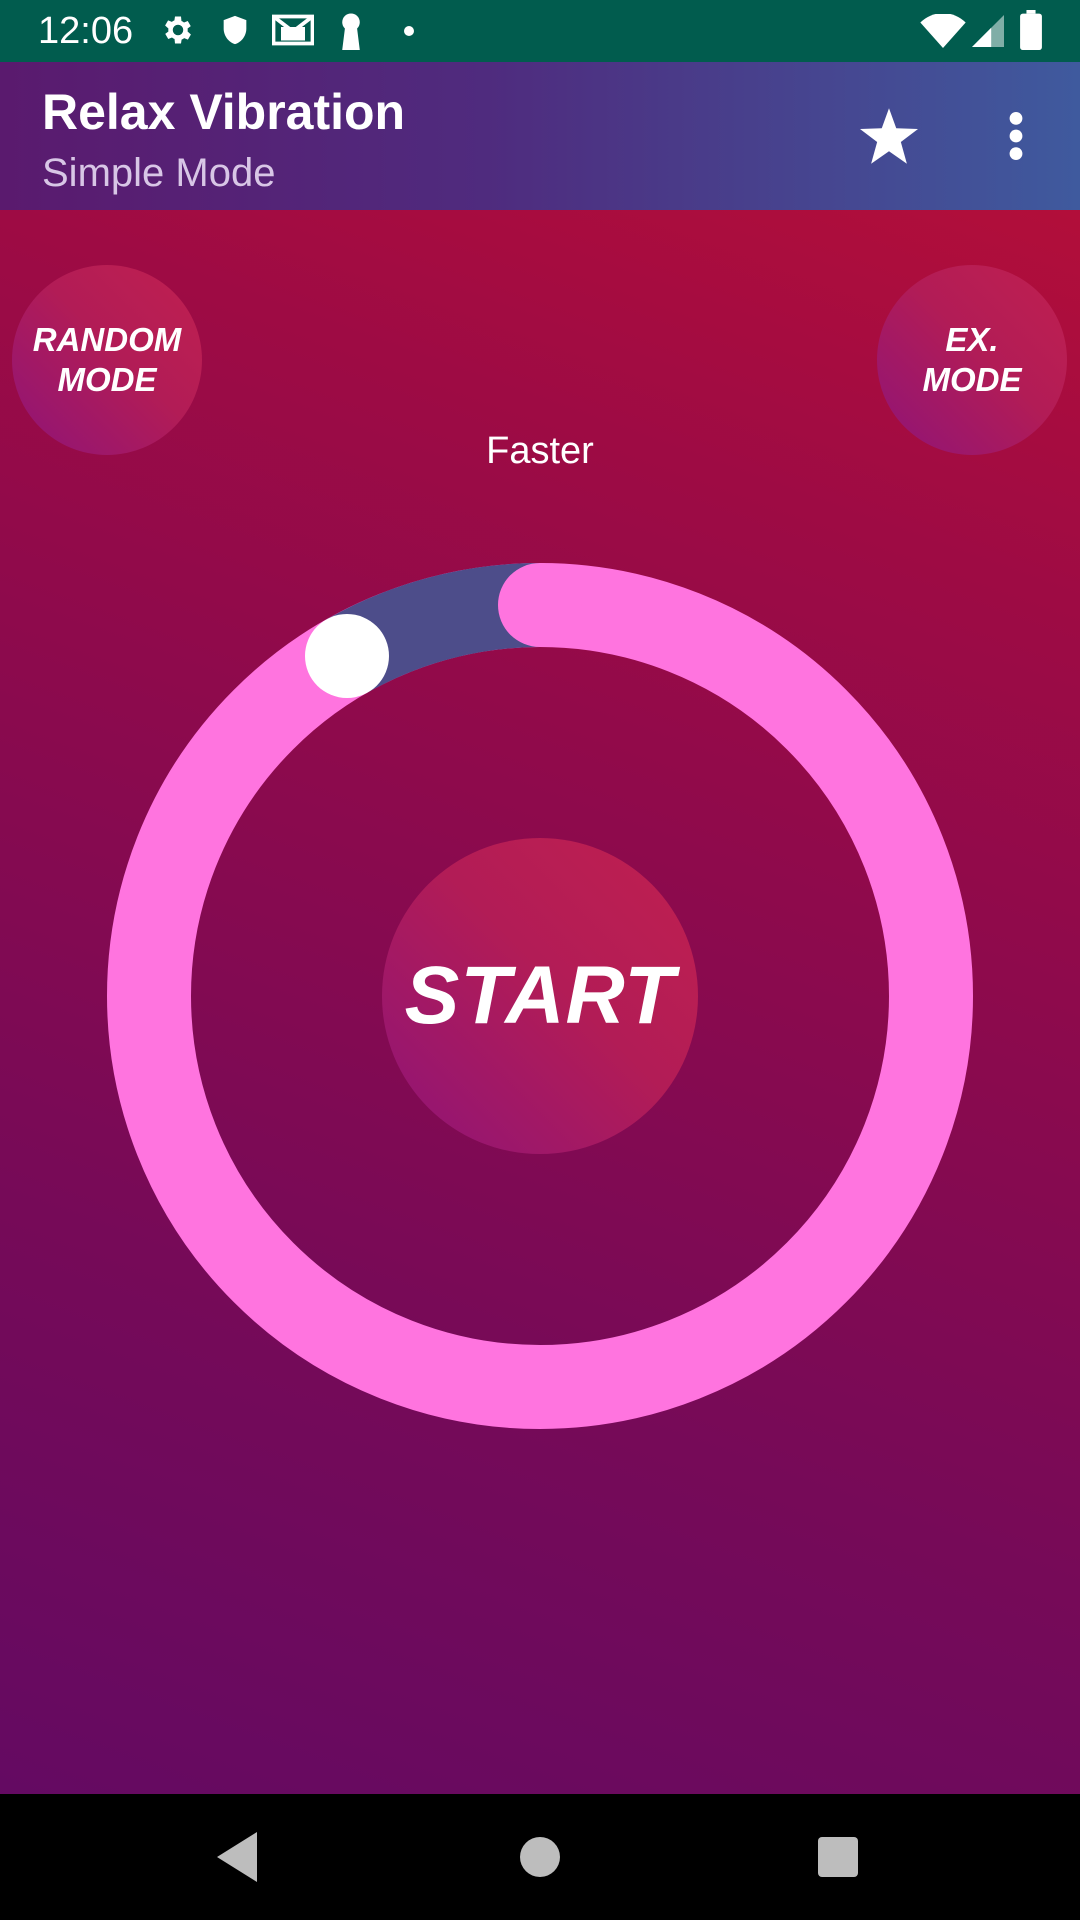 The width and height of the screenshot is (1080, 1920). What do you see at coordinates (943, 33) in the screenshot?
I see `wifi-icon` at bounding box center [943, 33].